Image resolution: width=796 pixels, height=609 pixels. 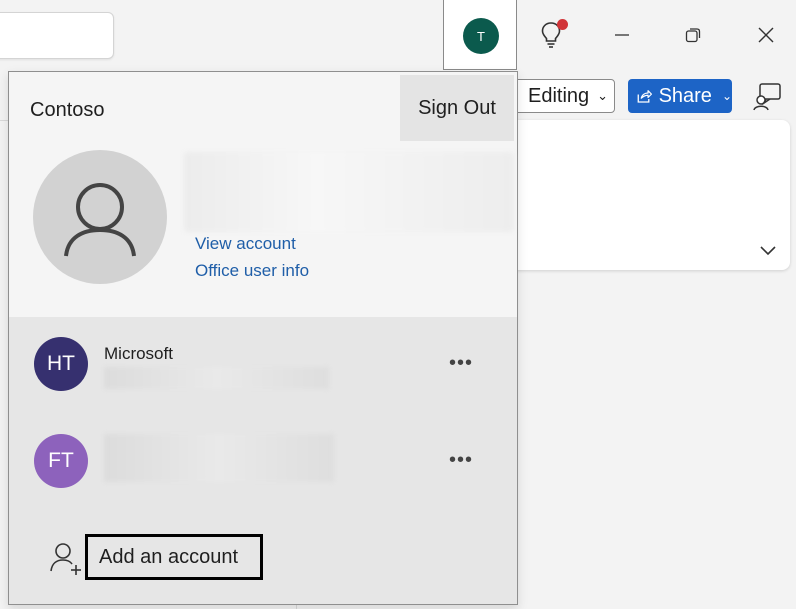 I want to click on minimize-icon, so click(x=622, y=35).